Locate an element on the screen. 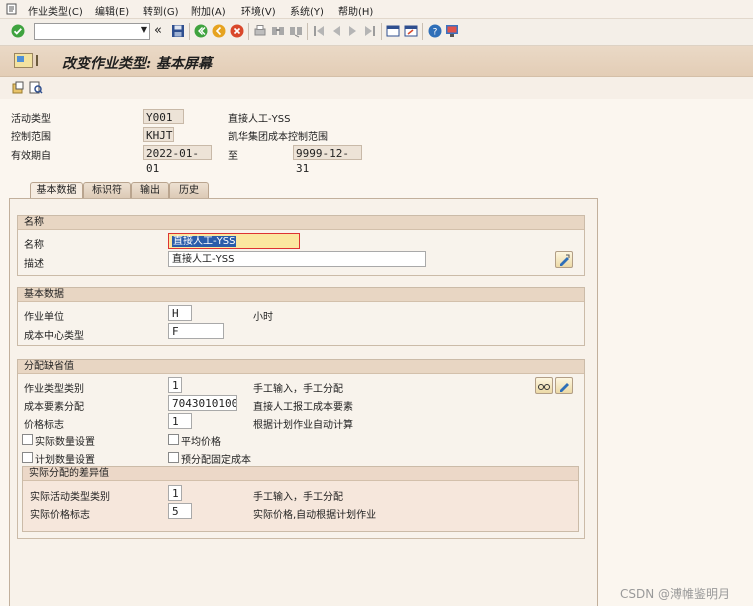  command-field: ▼ is located at coordinates (92, 31).